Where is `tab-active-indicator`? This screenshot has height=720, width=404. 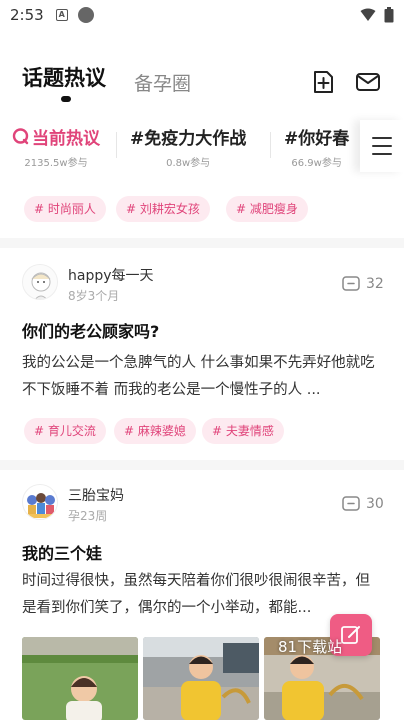
tab-active-indicator is located at coordinates (66, 99).